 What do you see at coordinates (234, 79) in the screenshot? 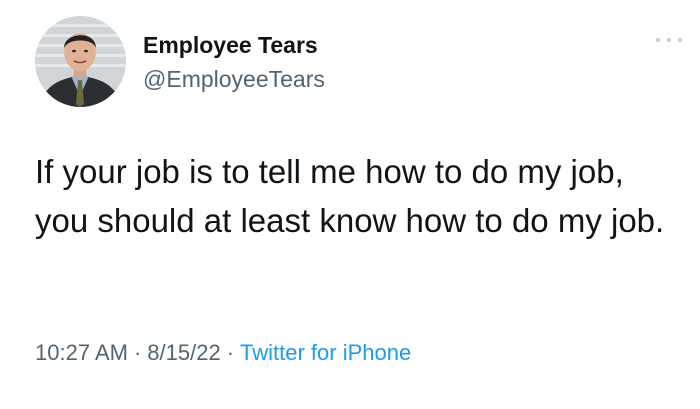
I see `author-handle: @EmployeeTears` at bounding box center [234, 79].